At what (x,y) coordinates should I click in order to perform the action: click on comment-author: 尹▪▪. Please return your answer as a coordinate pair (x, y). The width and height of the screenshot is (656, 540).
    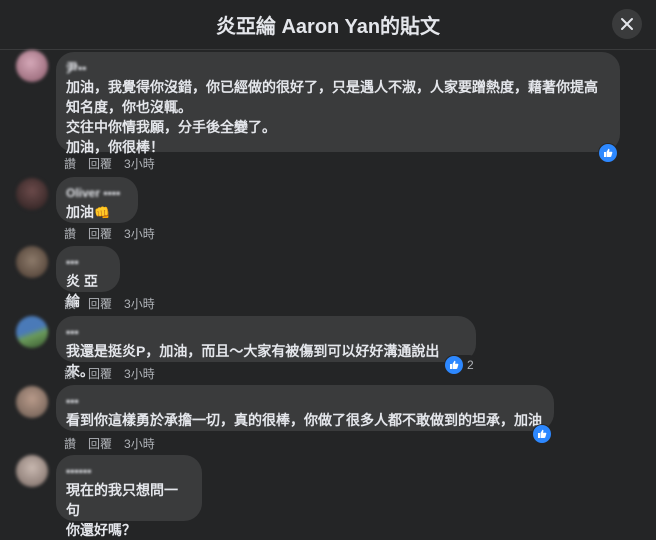
    Looking at the image, I should click on (76, 68).